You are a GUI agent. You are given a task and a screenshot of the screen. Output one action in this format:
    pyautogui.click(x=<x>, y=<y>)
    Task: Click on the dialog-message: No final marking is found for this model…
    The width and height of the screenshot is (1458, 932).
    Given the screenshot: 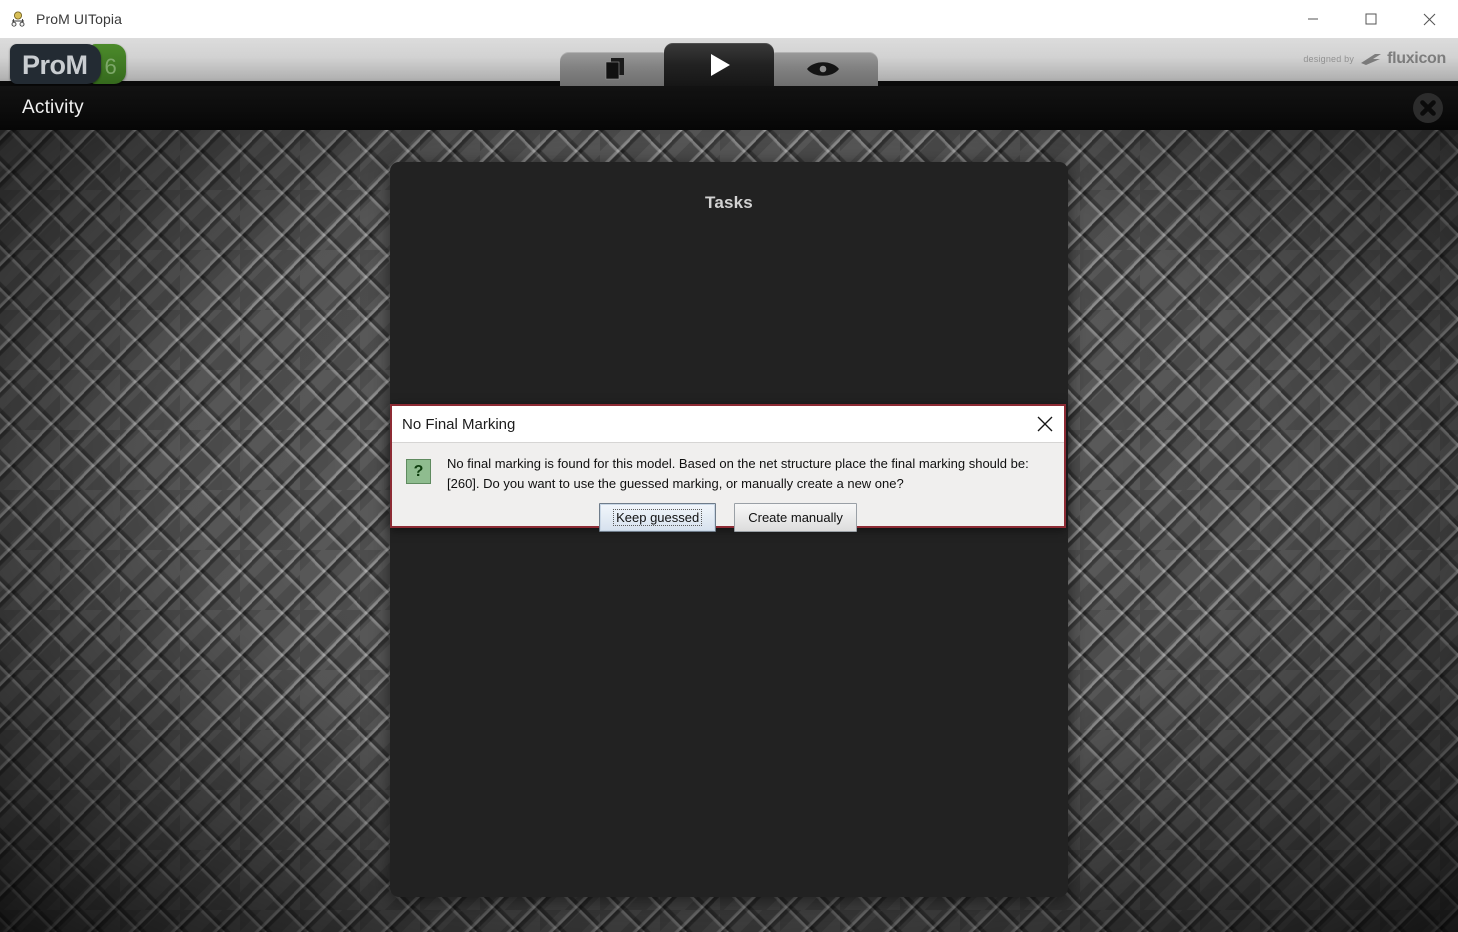 What is the action you would take?
    pyautogui.click(x=738, y=473)
    